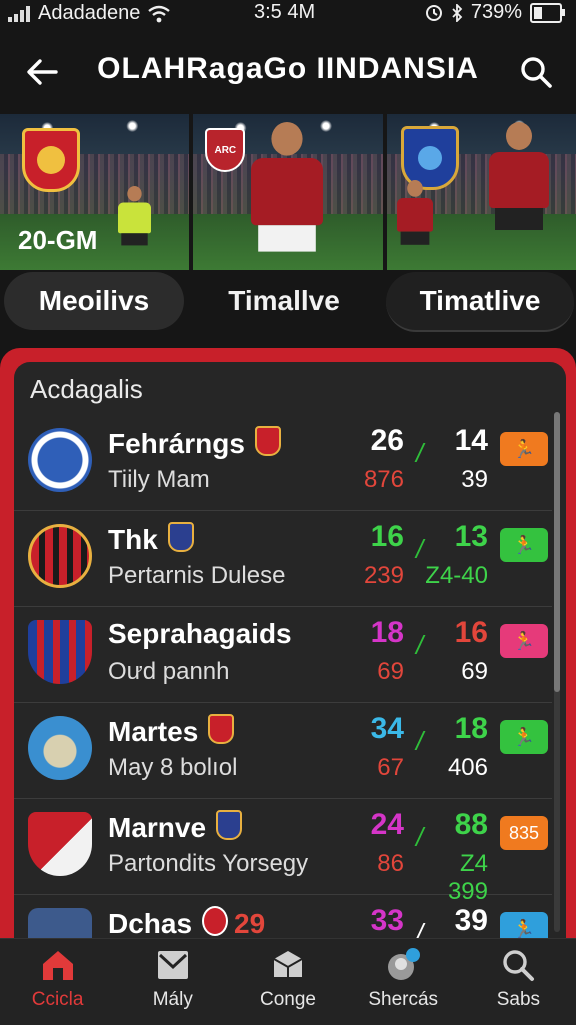  I want to click on away-stat: Z4-40, so click(456, 575).